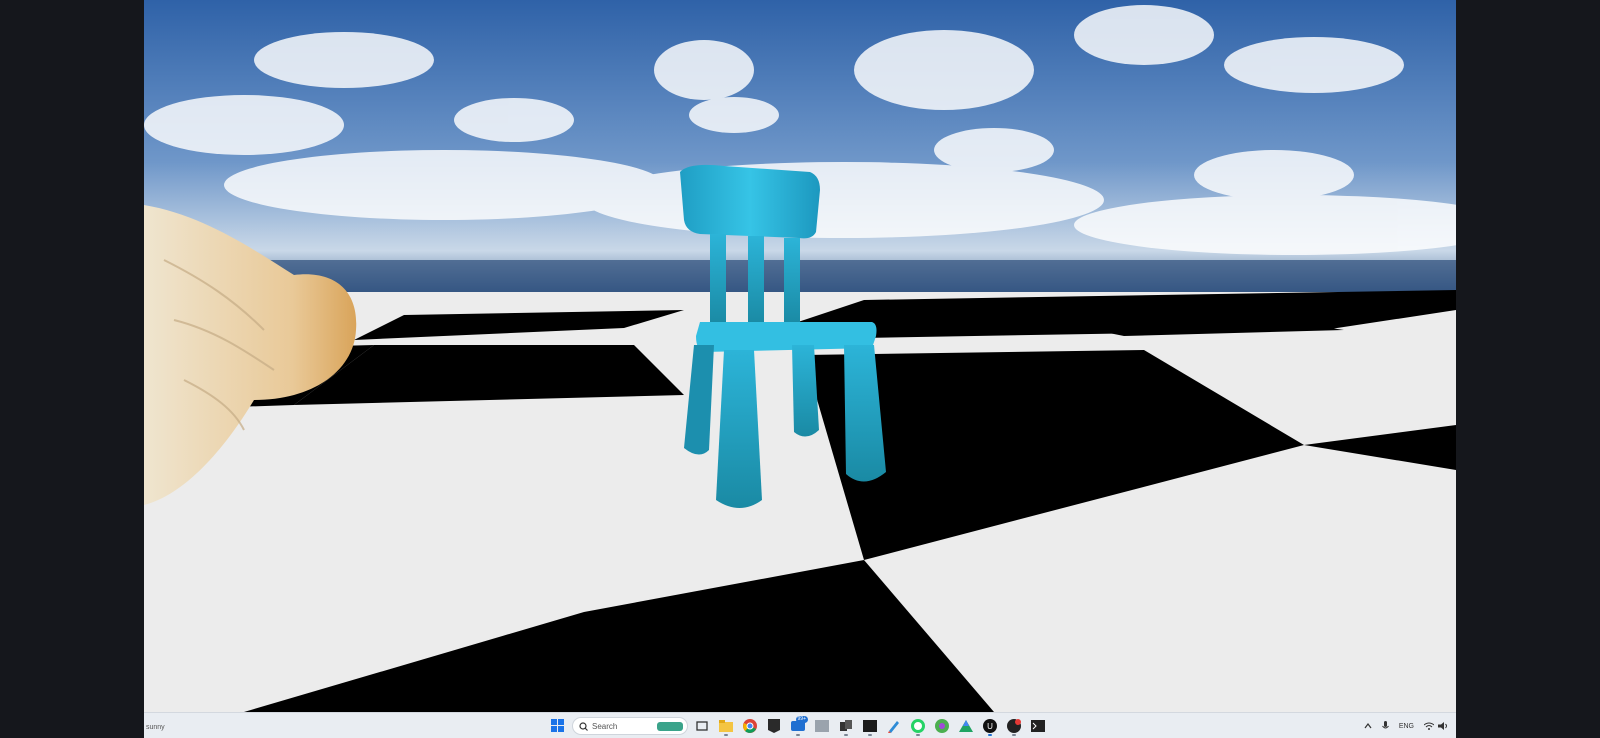  What do you see at coordinates (870, 726) in the screenshot?
I see `terminal-window-icon` at bounding box center [870, 726].